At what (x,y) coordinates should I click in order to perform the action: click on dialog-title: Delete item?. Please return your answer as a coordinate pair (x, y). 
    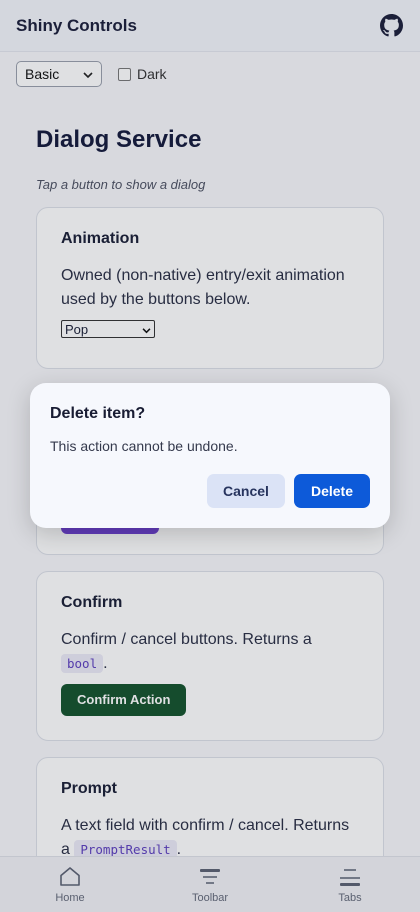
    Looking at the image, I should click on (98, 413).